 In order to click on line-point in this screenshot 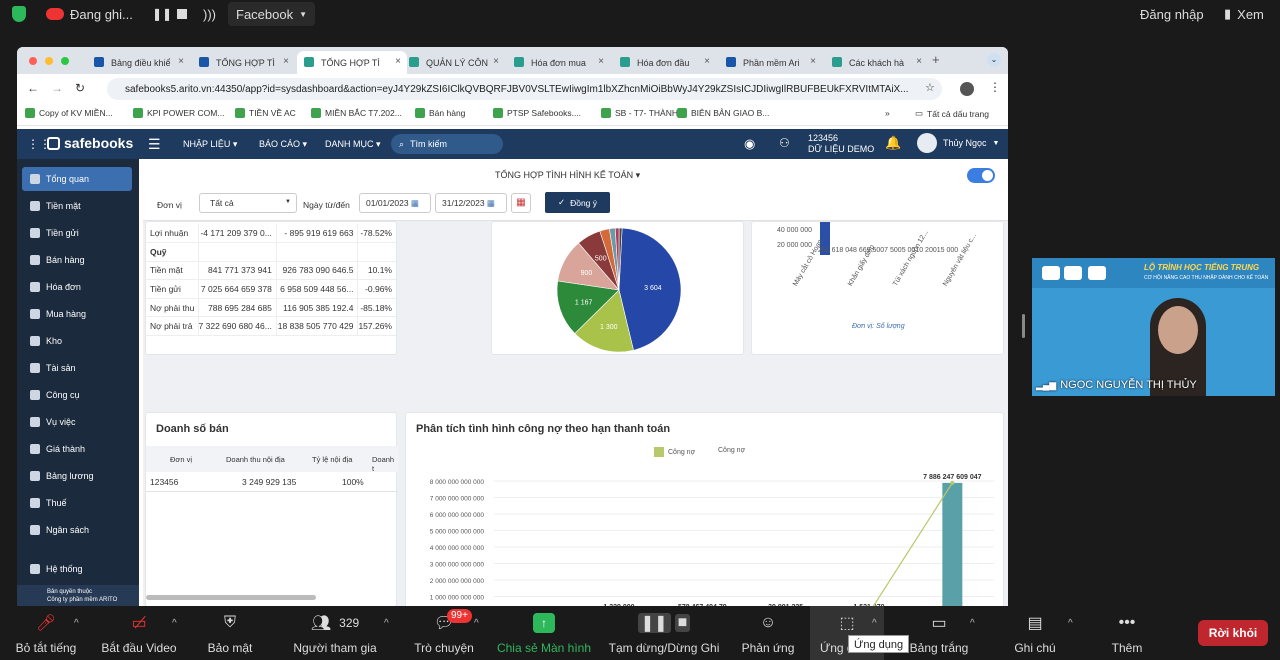, I will do `click(952, 482)`.